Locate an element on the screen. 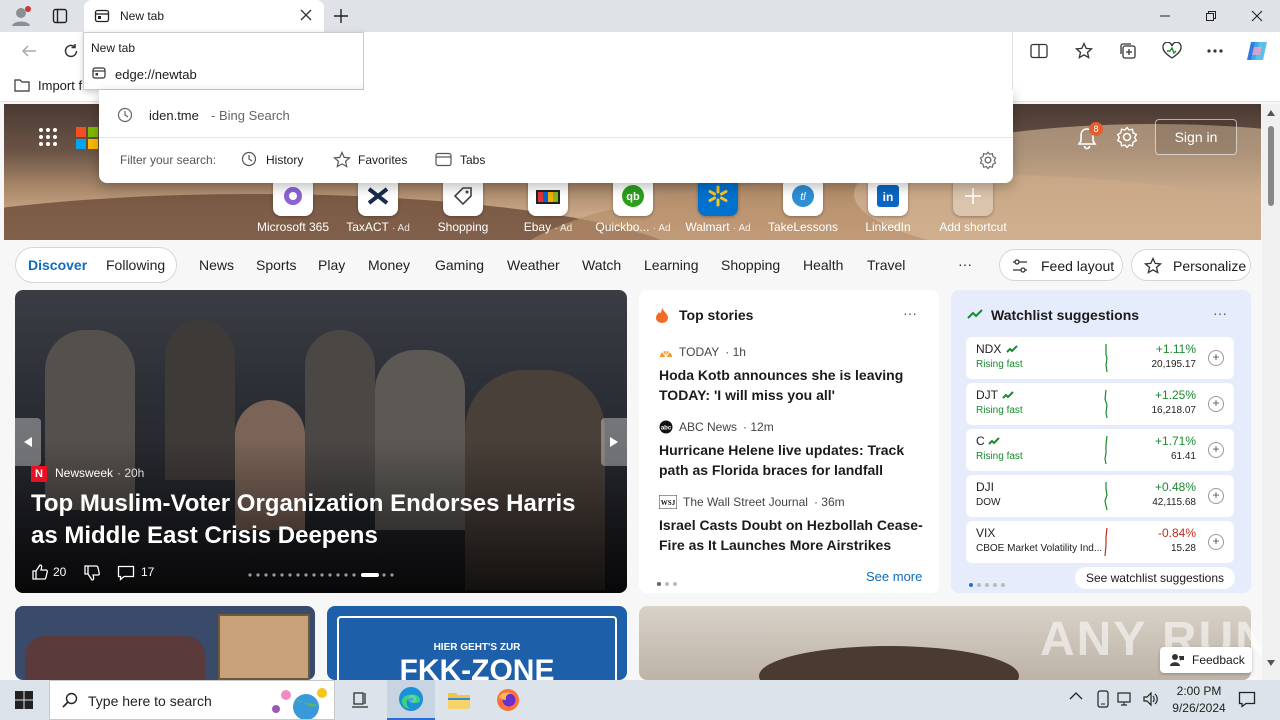 Image resolution: width=1280 pixels, height=720 pixels. close-window-button is located at coordinates (1257, 16).